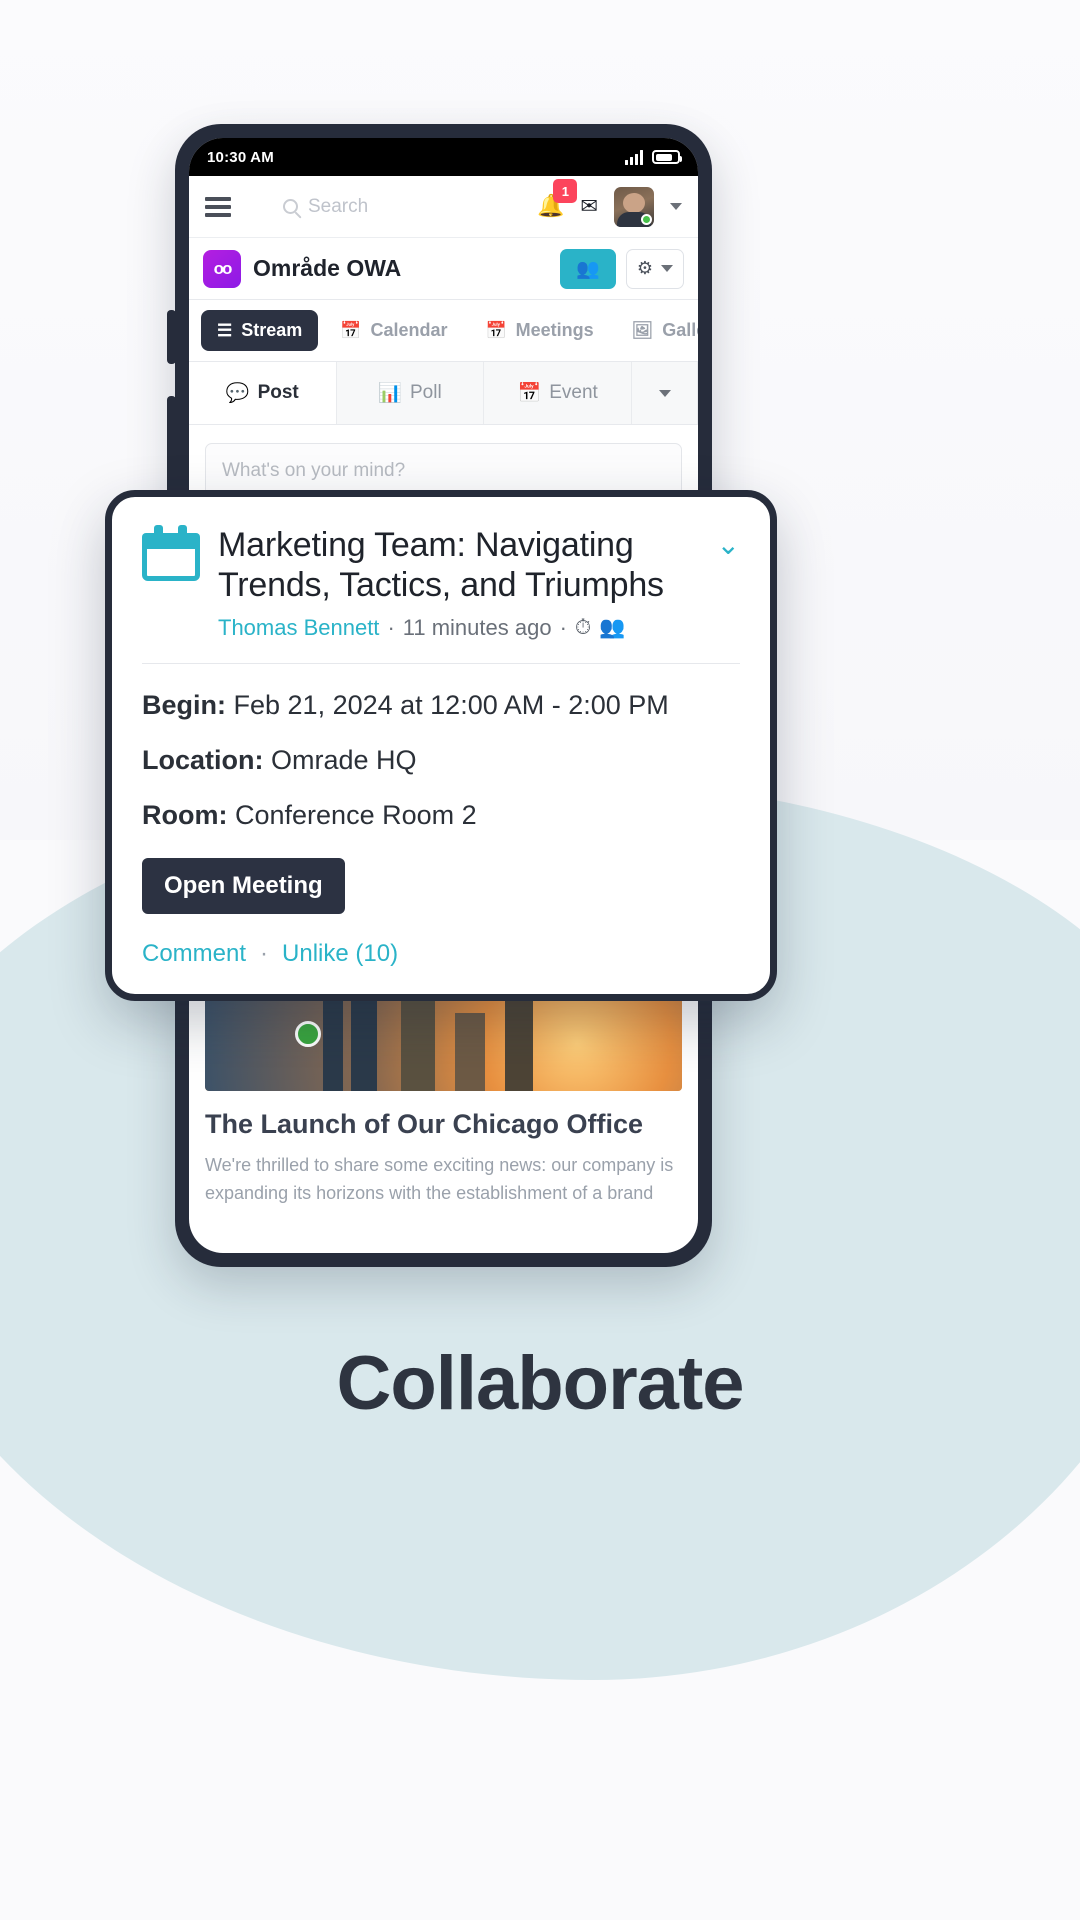  I want to click on composer-tab-poll: 📊 Poll, so click(410, 393).